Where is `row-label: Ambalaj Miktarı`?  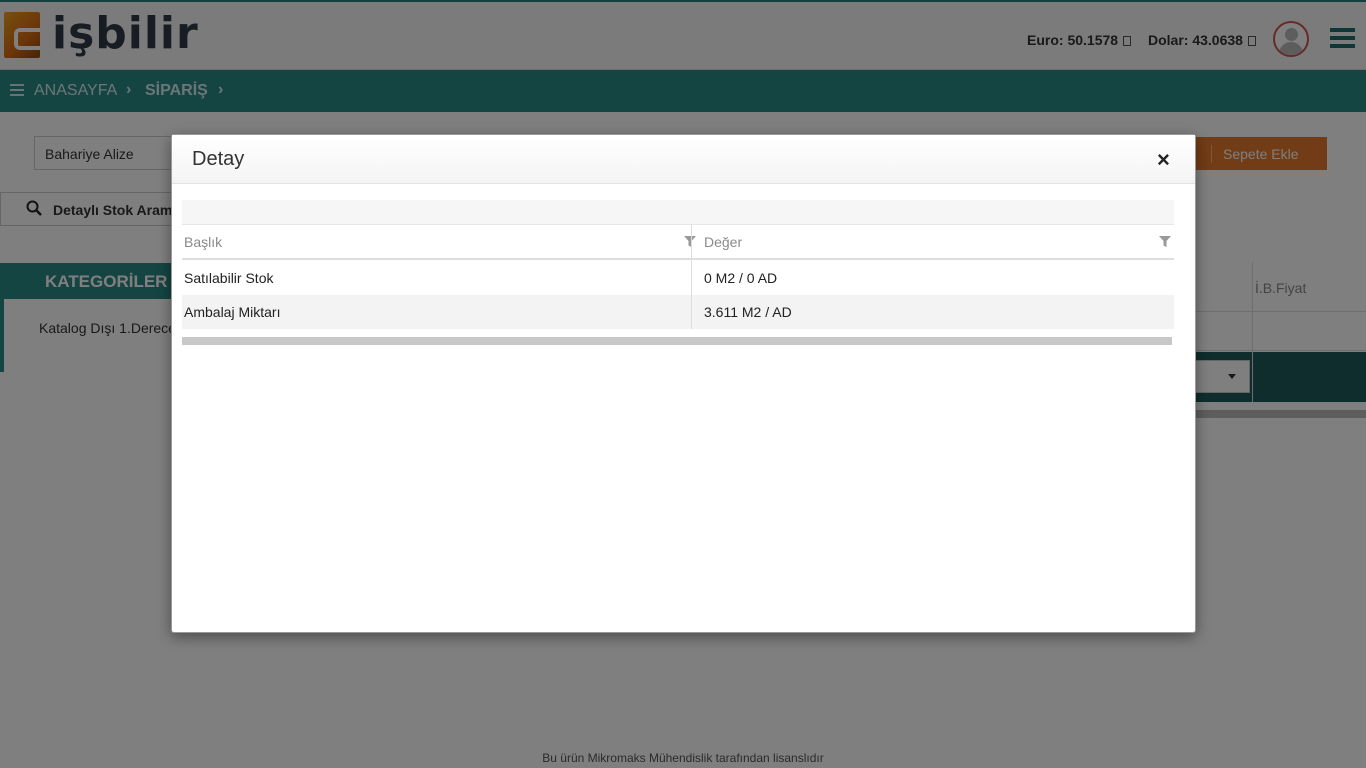
row-label: Ambalaj Miktarı is located at coordinates (232, 312).